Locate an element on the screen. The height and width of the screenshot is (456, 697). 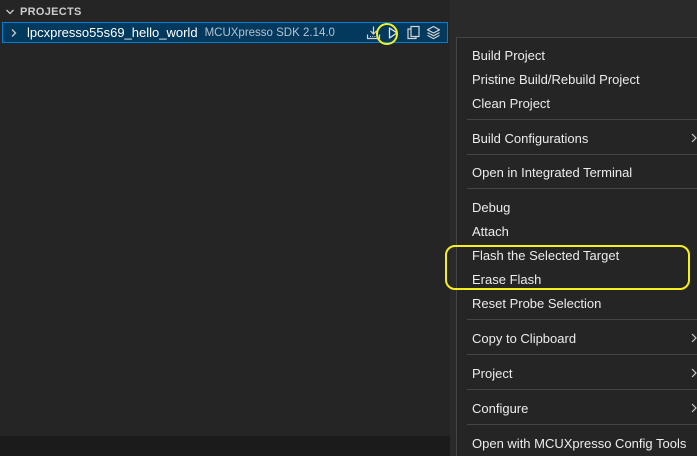
menu-item-open-terminal: Open in Integrated Terminal is located at coordinates (577, 172).